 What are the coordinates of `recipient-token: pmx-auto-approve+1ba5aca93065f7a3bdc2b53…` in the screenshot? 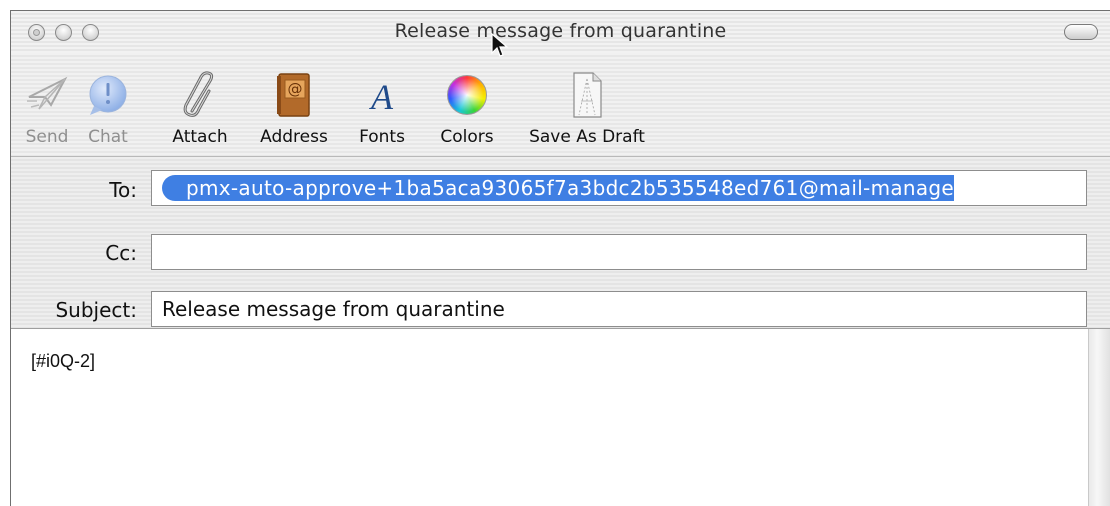 It's located at (558, 188).